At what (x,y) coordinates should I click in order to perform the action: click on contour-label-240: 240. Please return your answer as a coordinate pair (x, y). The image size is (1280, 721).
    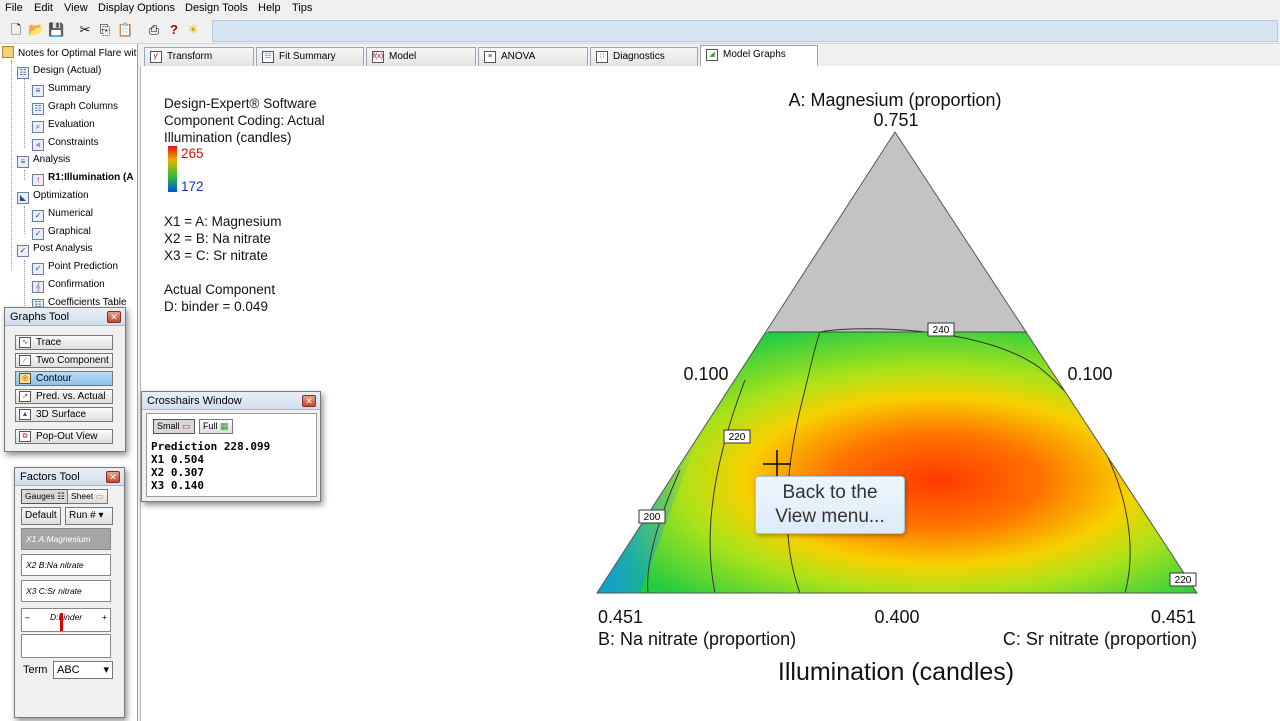
    Looking at the image, I should click on (941, 329).